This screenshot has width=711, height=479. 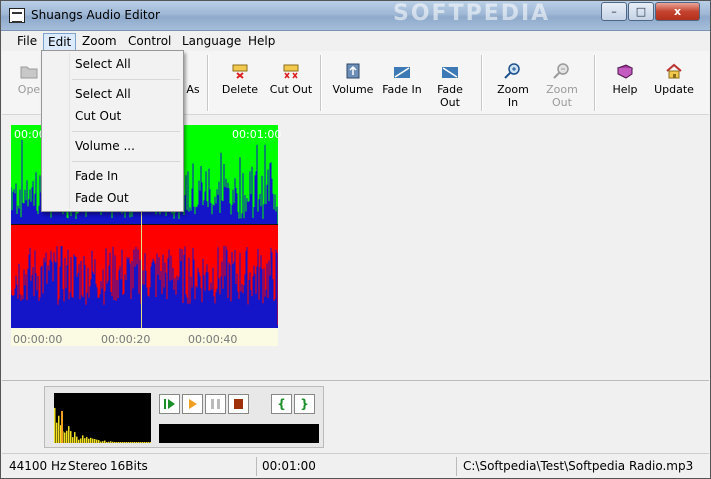 What do you see at coordinates (261, 42) in the screenshot?
I see `menu-help: Help` at bounding box center [261, 42].